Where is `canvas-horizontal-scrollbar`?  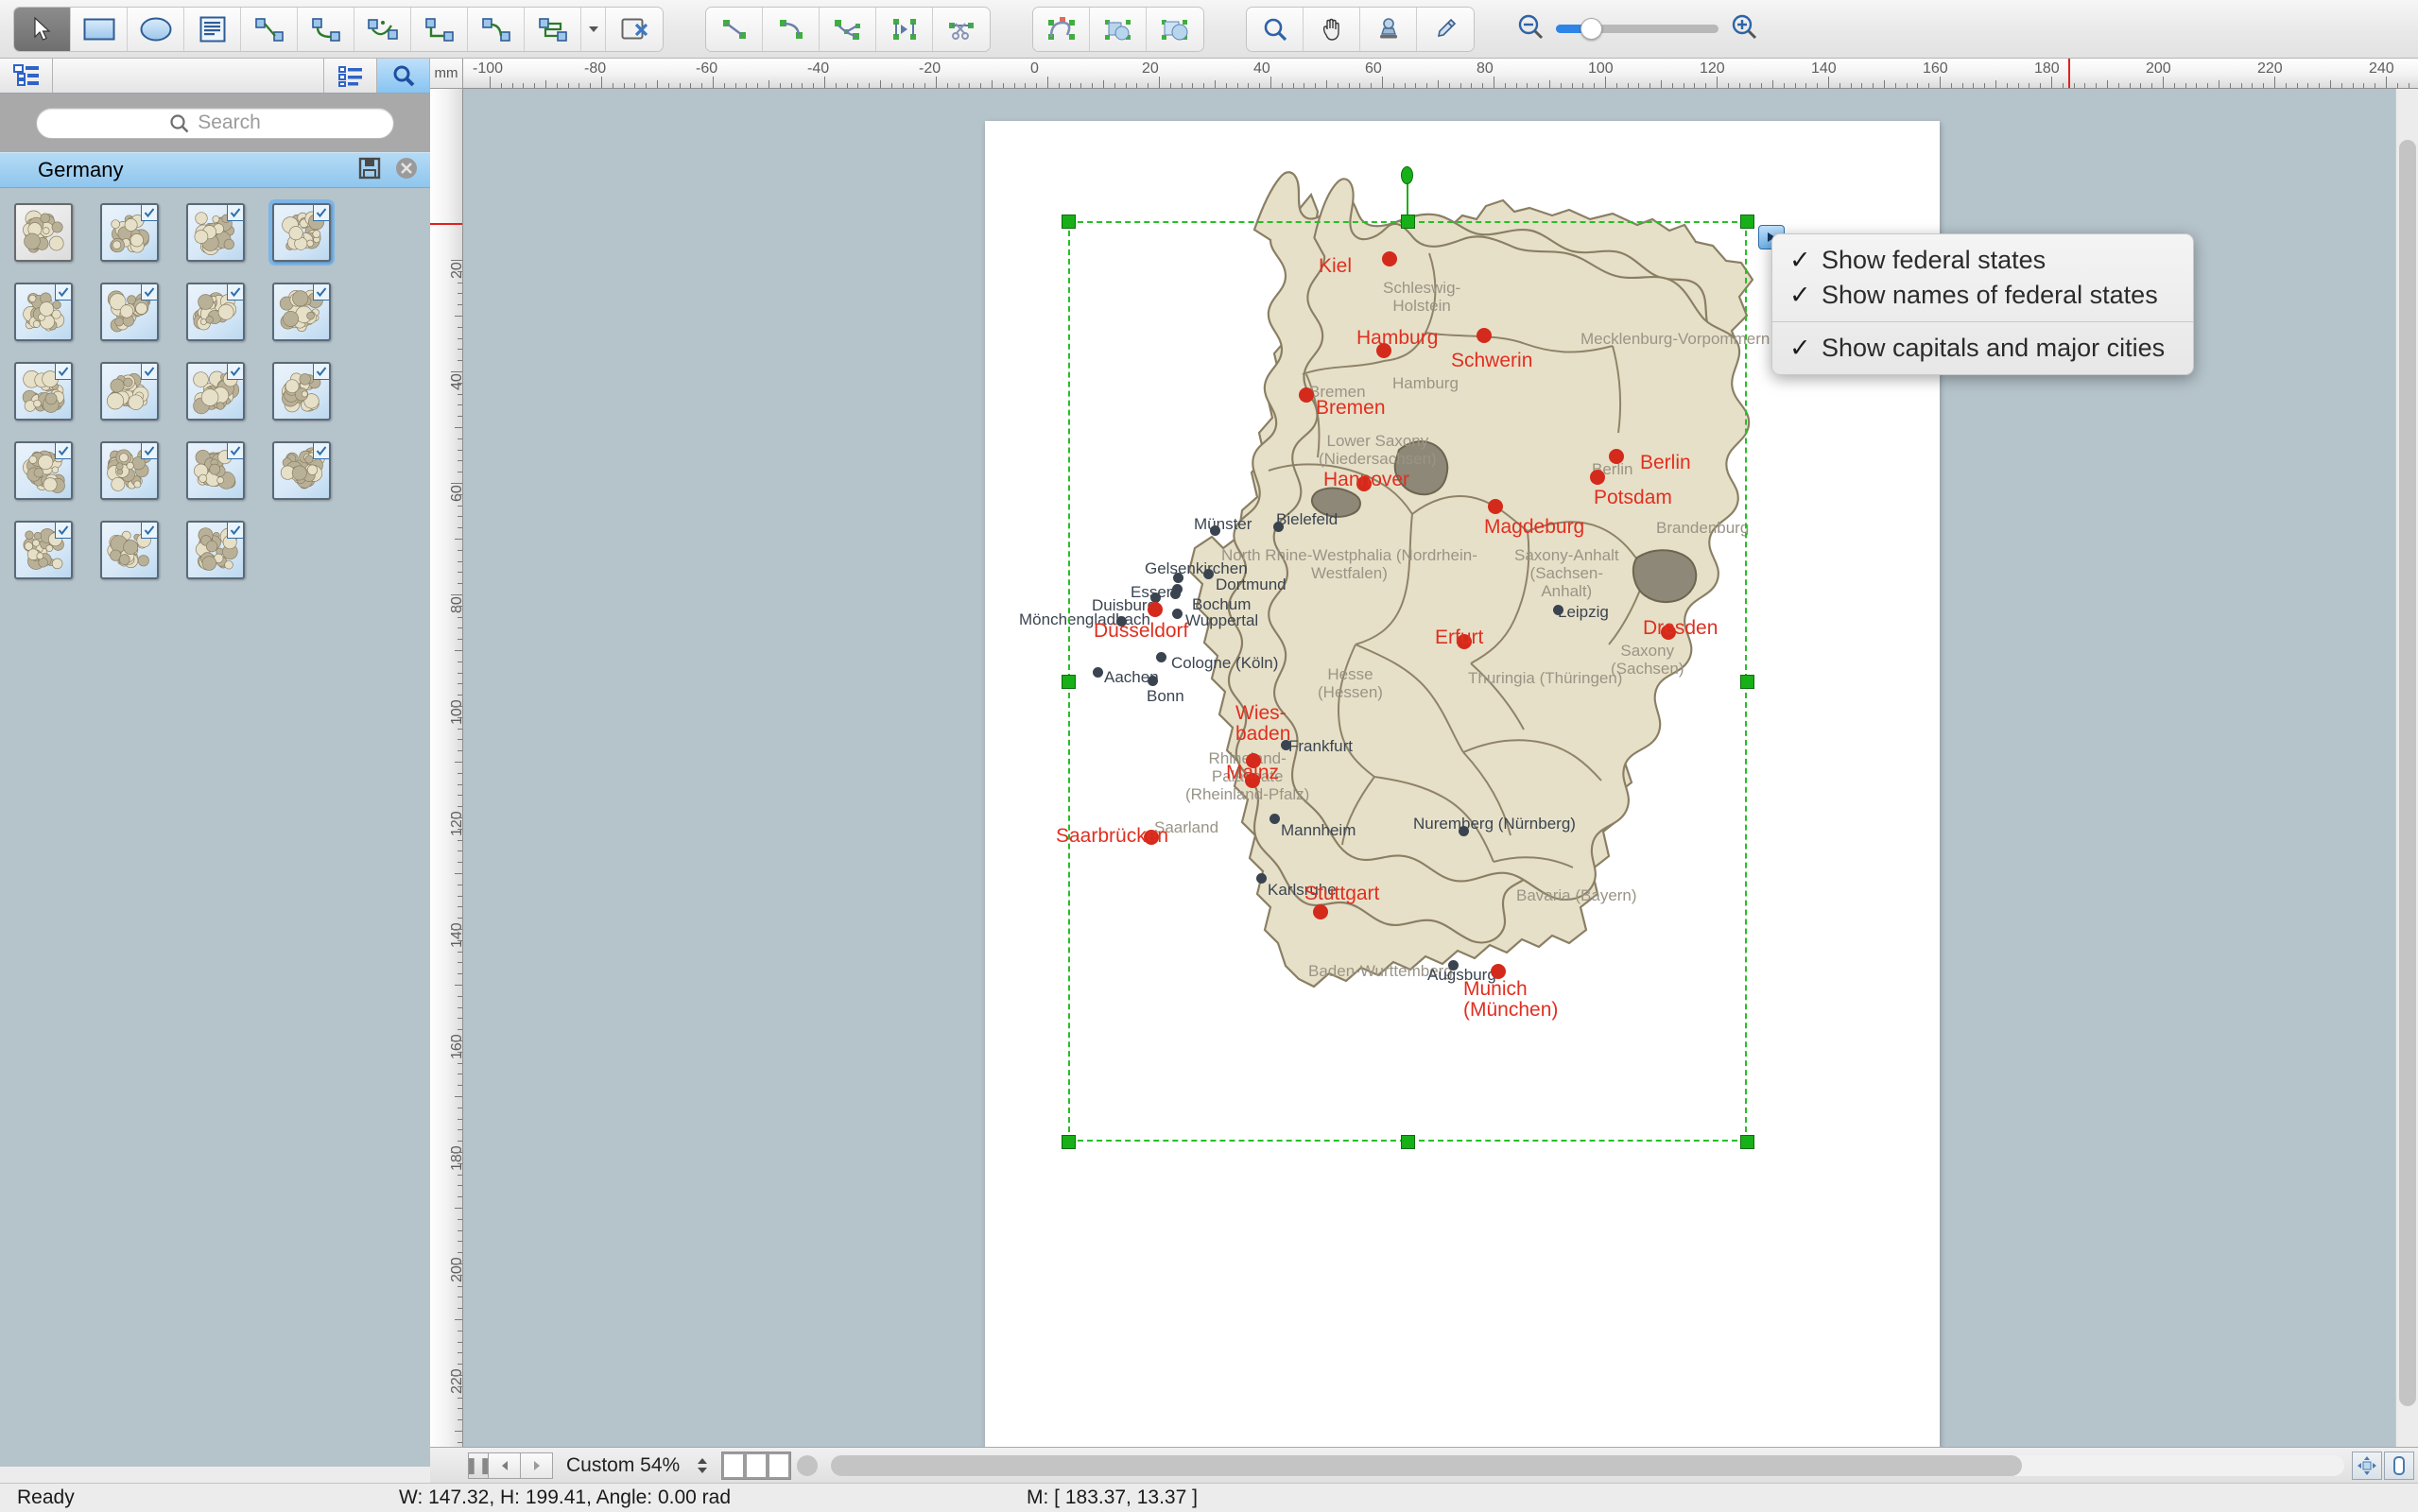
canvas-horizontal-scrollbar is located at coordinates (1588, 1465).